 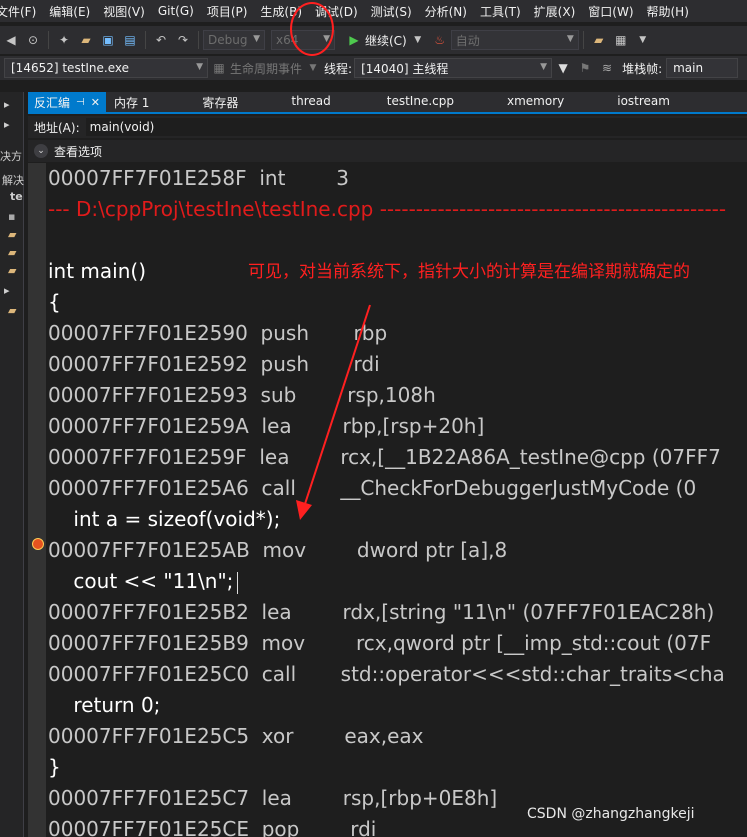 I want to click on current-instruction-breakpoint-icon, so click(x=38, y=544).